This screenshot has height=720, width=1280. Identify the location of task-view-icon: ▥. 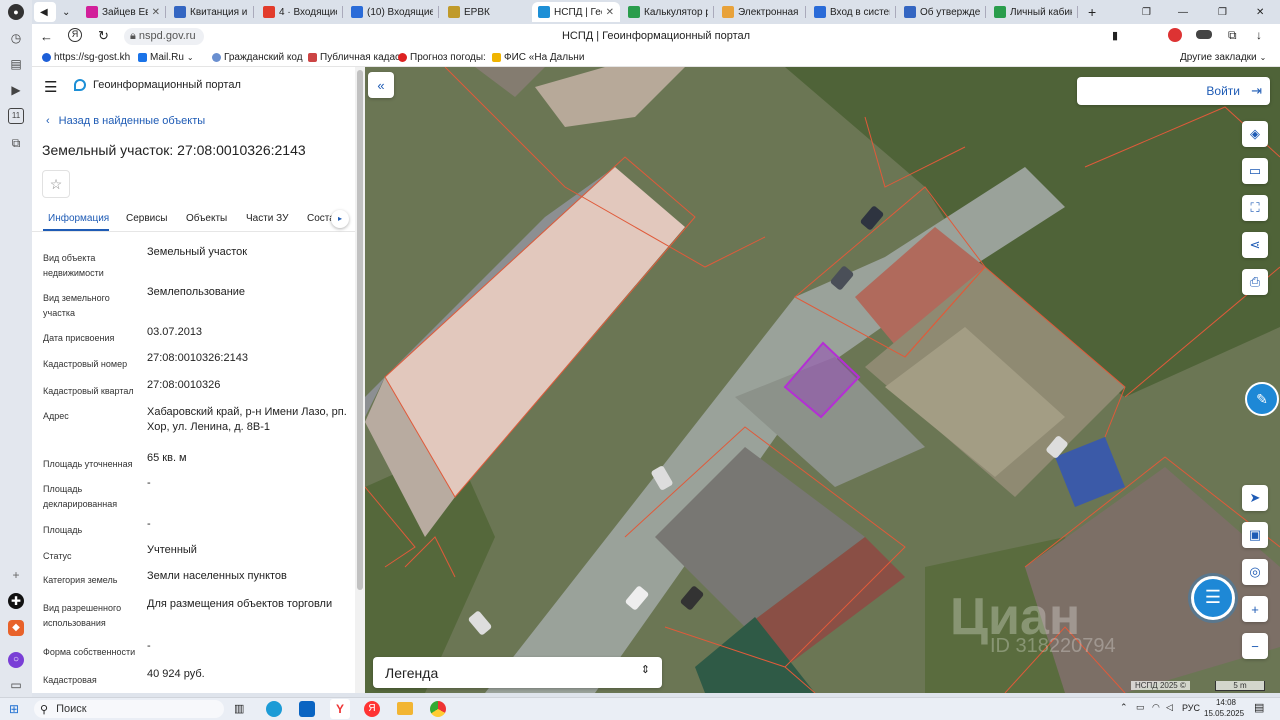
(239, 708).